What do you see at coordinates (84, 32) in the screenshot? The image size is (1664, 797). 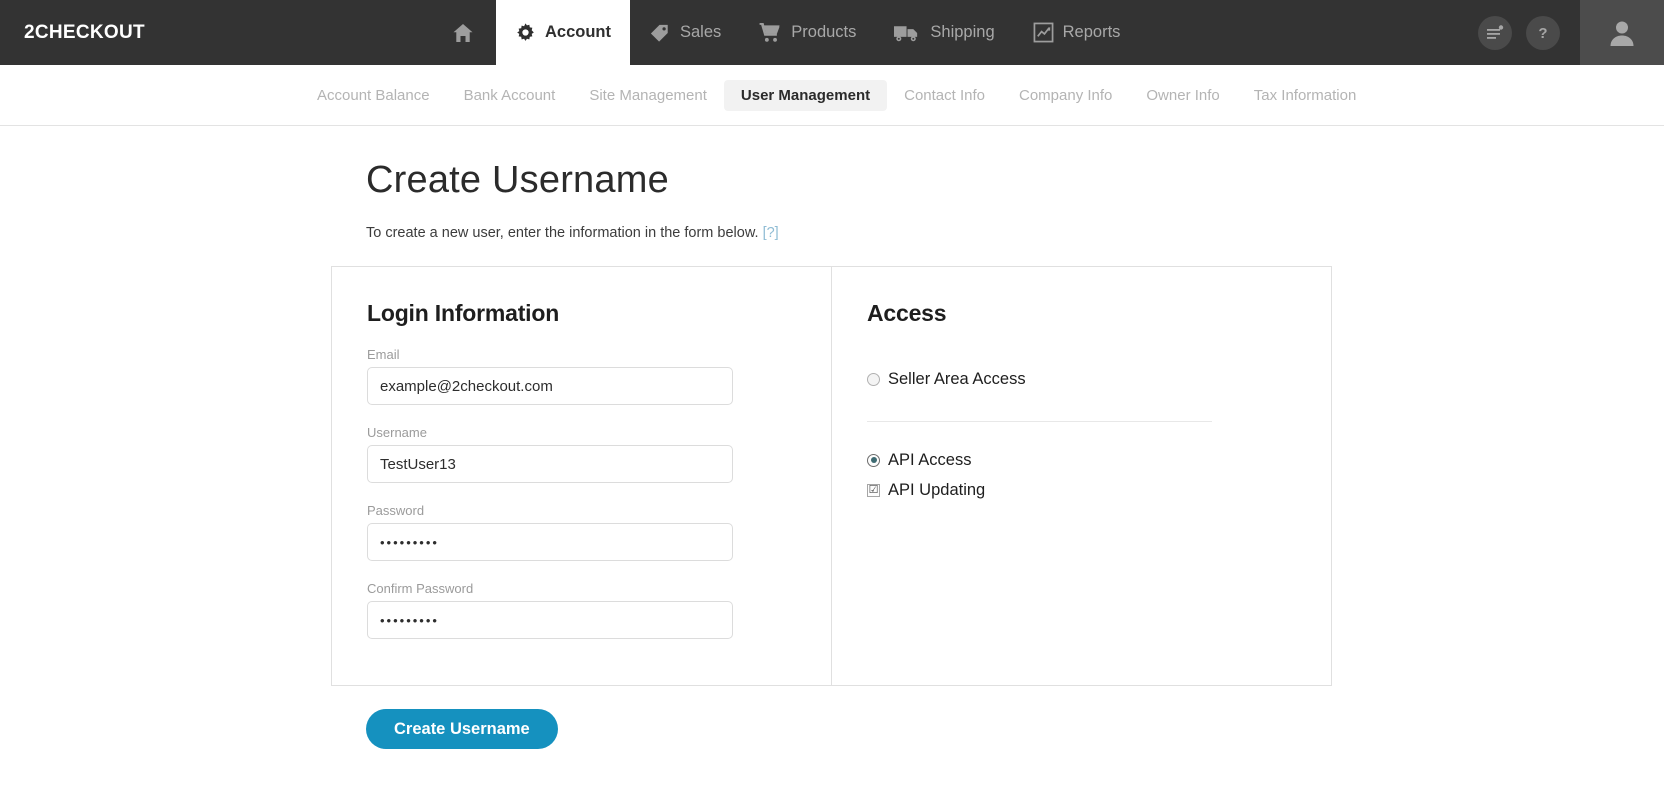 I see `brand-name: 2CHECKOUT` at bounding box center [84, 32].